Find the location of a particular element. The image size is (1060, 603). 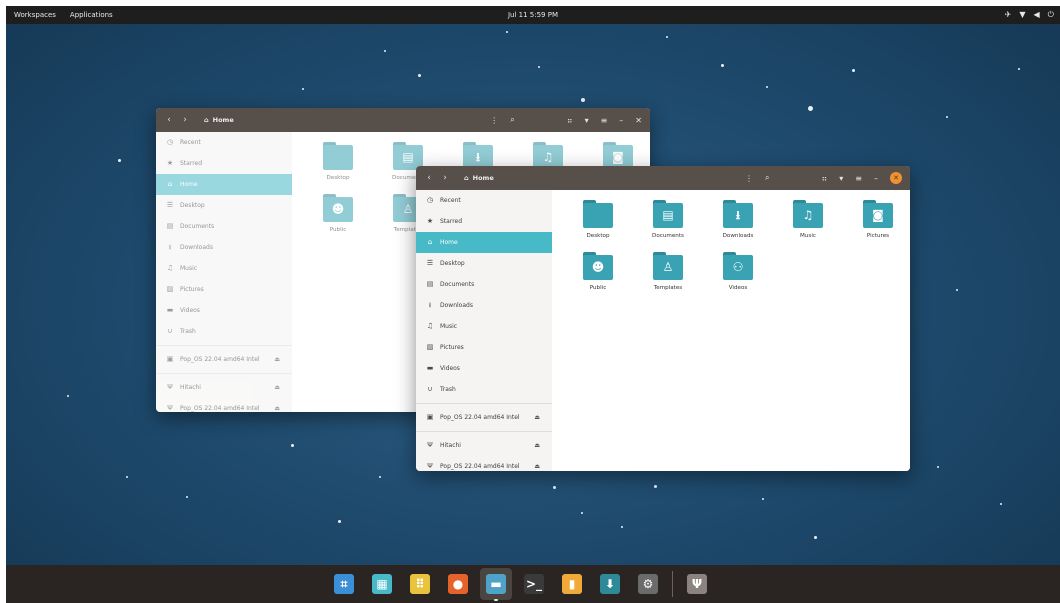

notes-icon: ▮ is located at coordinates (572, 584).